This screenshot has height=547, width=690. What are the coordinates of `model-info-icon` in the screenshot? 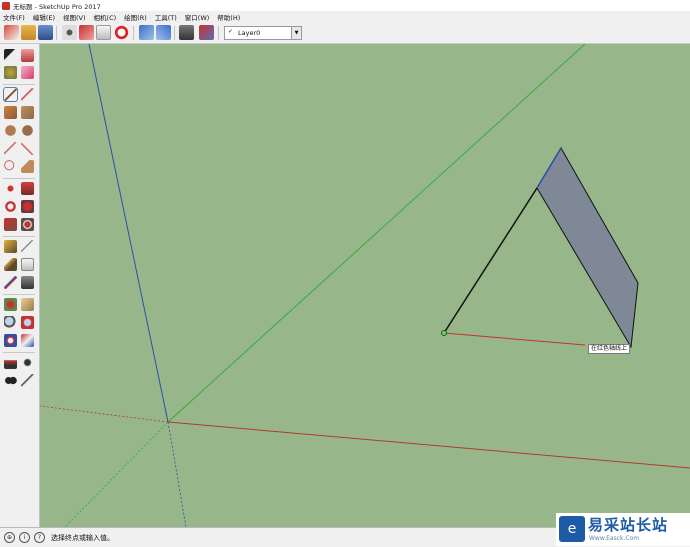 It's located at (206, 32).